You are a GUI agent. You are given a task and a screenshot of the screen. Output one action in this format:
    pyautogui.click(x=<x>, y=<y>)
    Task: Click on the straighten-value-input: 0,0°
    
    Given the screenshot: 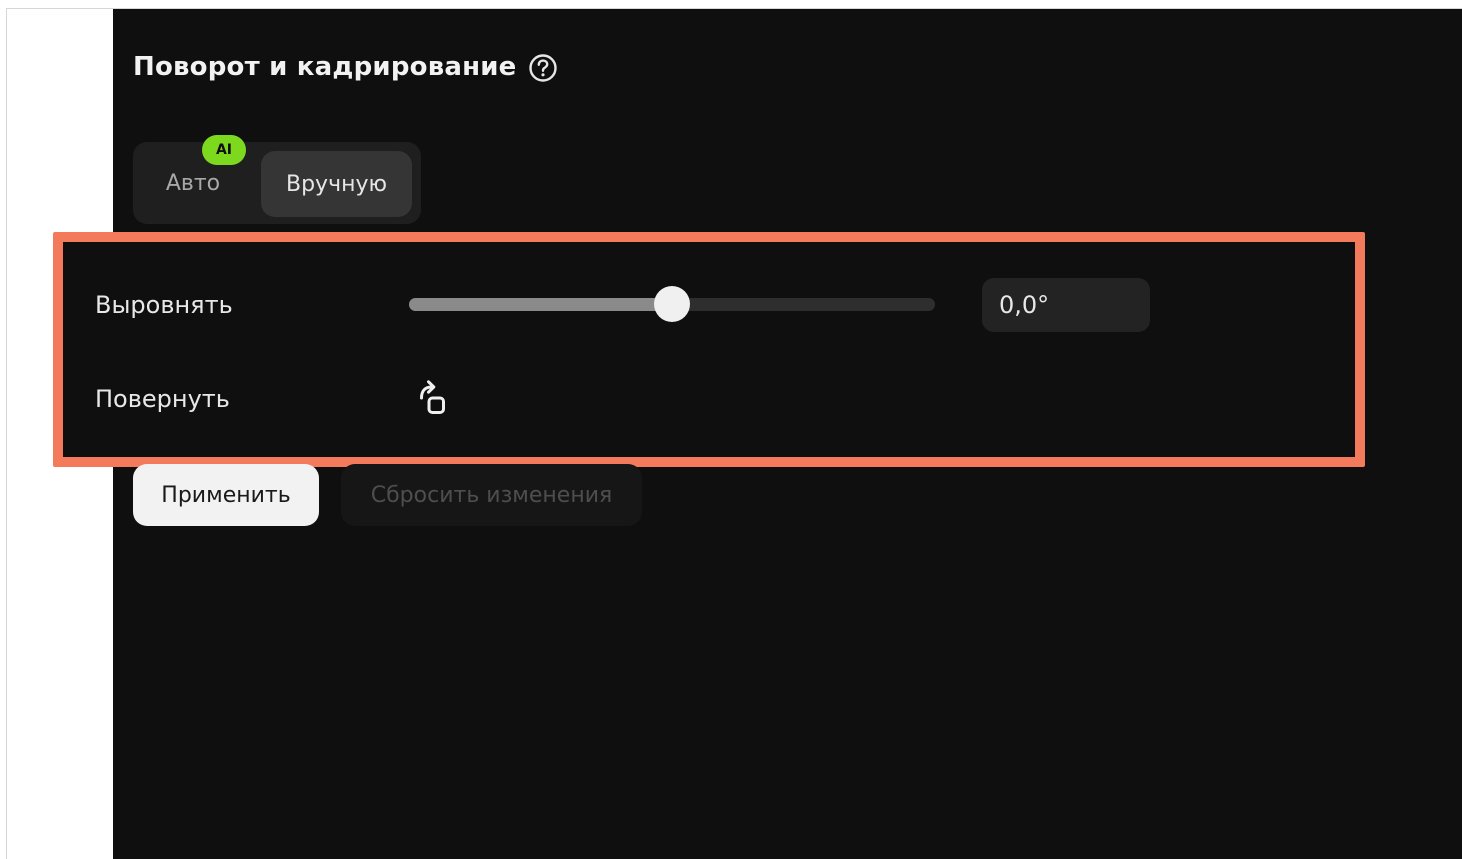 What is the action you would take?
    pyautogui.click(x=1066, y=305)
    